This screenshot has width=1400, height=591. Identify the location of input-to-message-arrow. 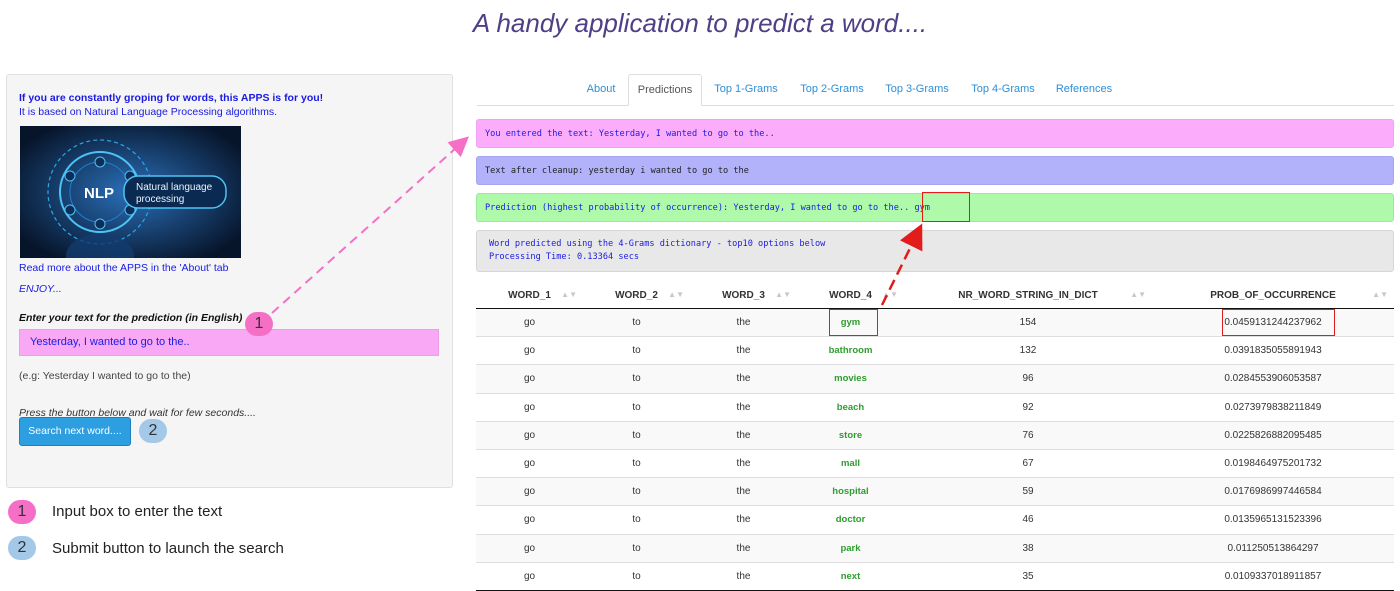
(370, 225).